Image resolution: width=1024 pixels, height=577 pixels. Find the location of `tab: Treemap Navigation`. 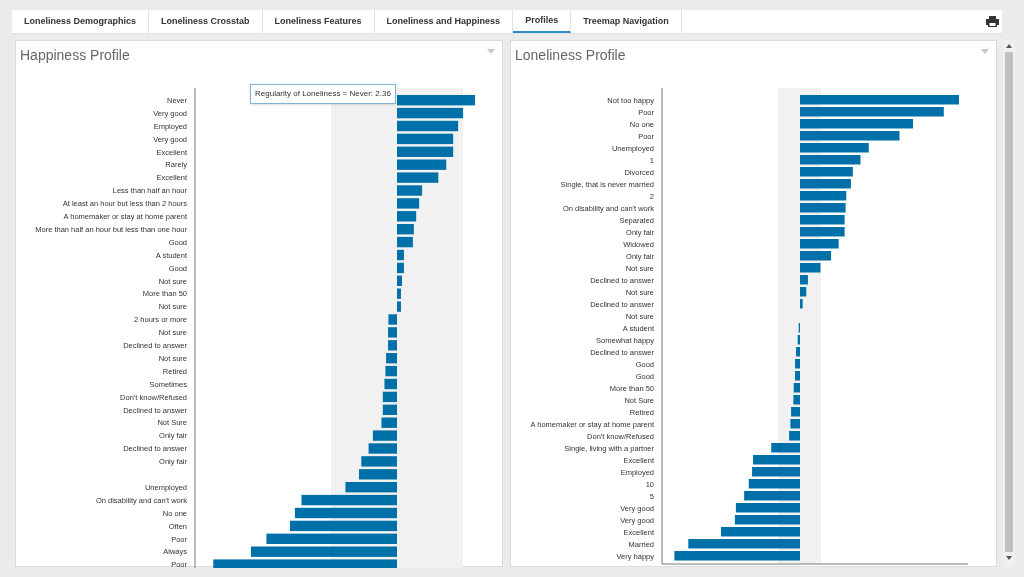

tab: Treemap Navigation is located at coordinates (626, 21).